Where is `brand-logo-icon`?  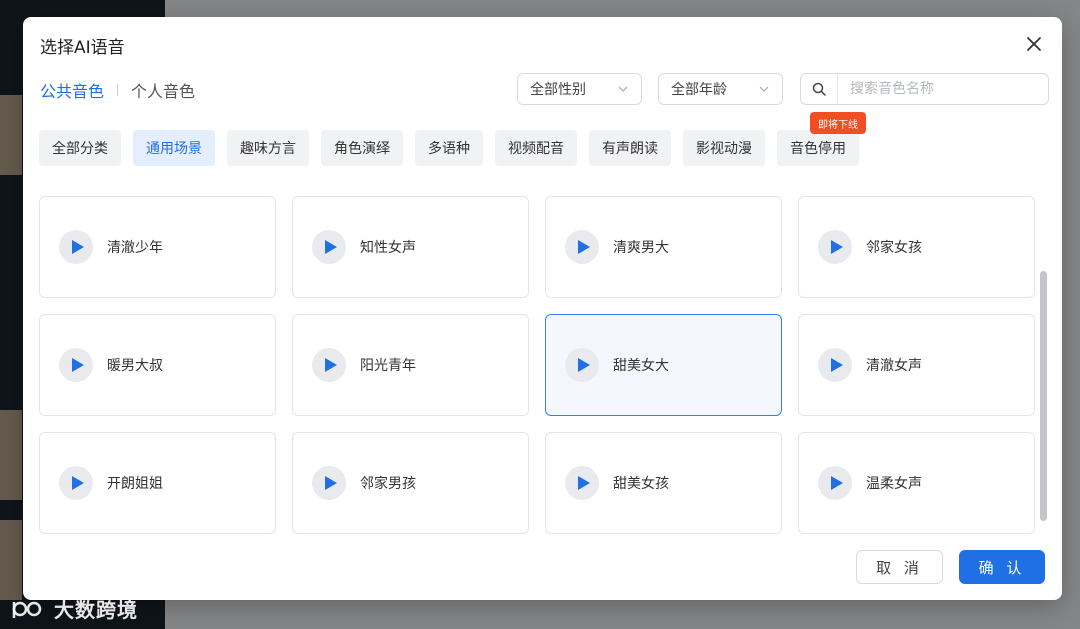 brand-logo-icon is located at coordinates (30, 609).